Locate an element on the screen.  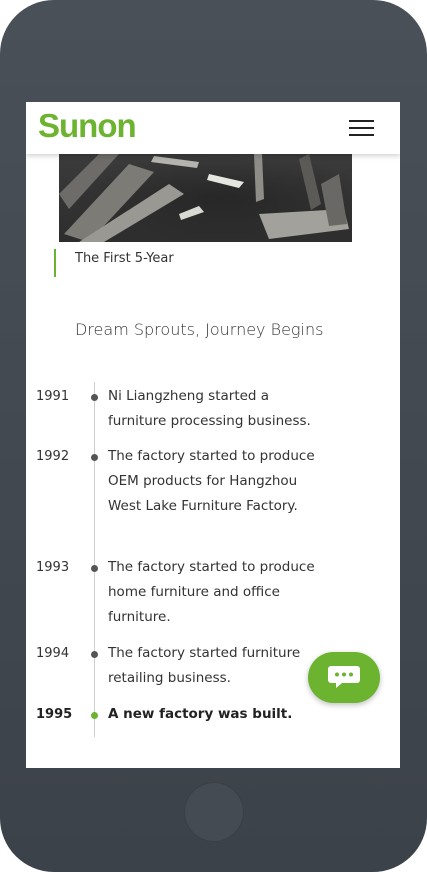
timeline-dot-active is located at coordinates (94, 715).